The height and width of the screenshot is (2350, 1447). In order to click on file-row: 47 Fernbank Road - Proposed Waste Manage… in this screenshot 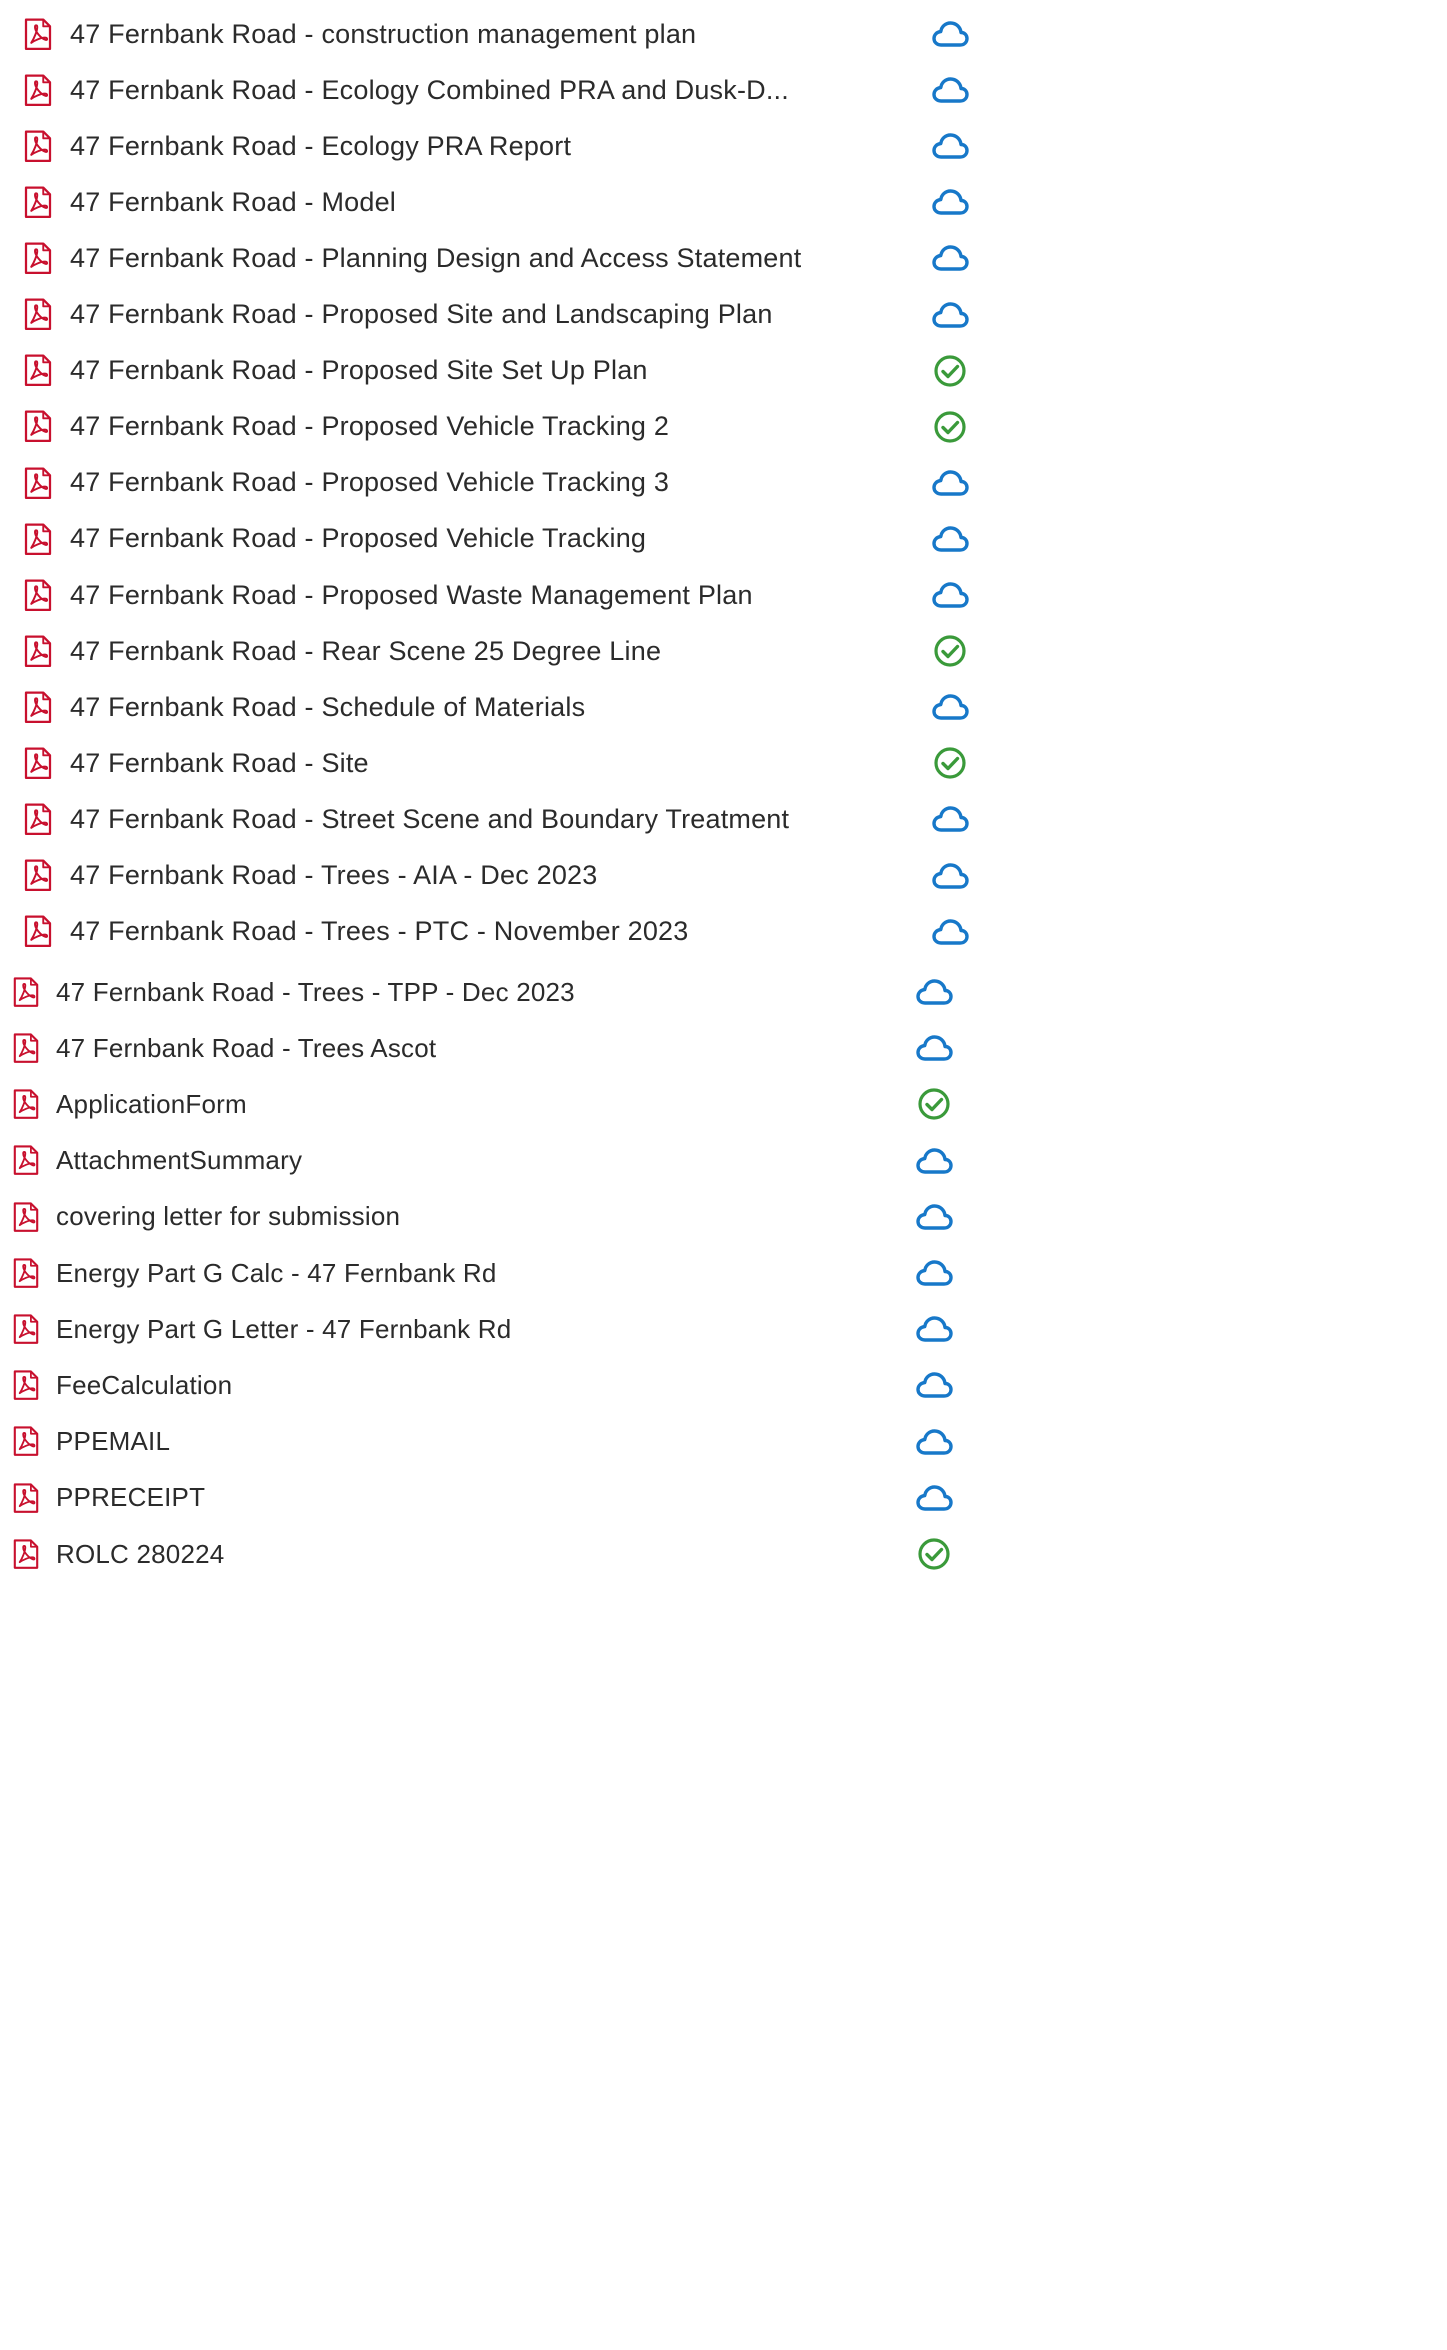, I will do `click(464, 595)`.